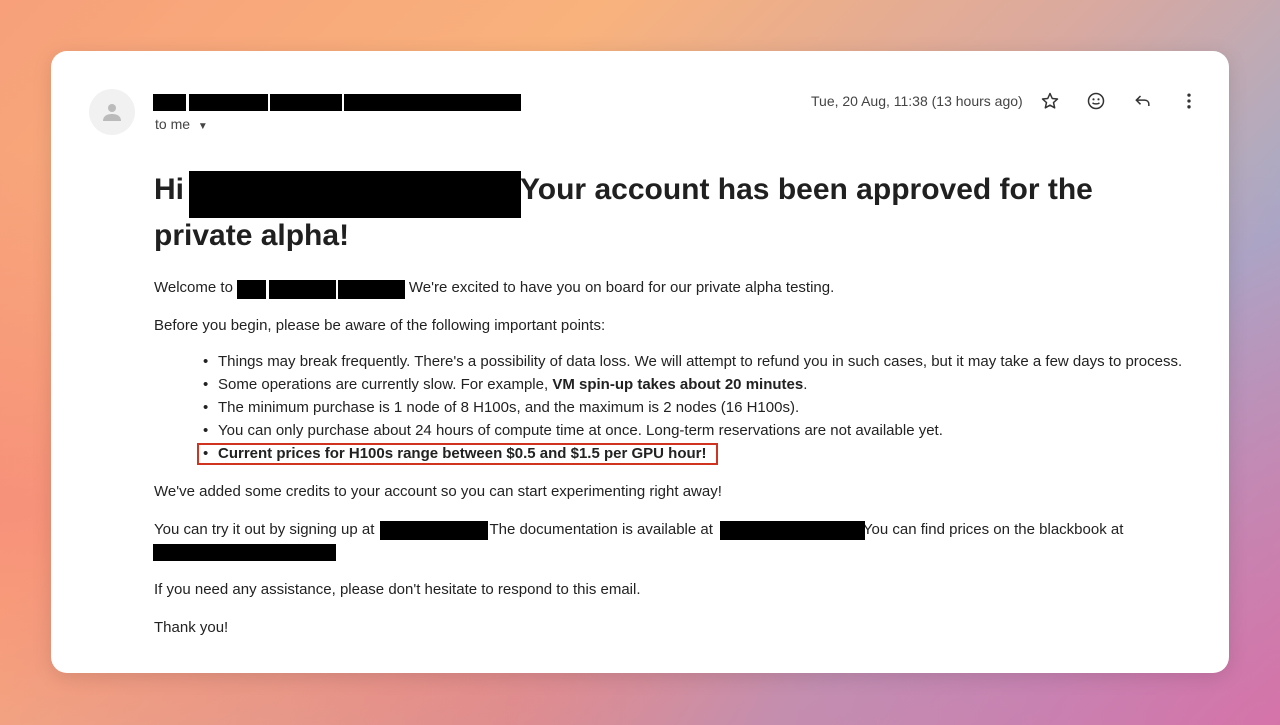 The width and height of the screenshot is (1280, 725). I want to click on thanks-line: Thank you!, so click(191, 627).